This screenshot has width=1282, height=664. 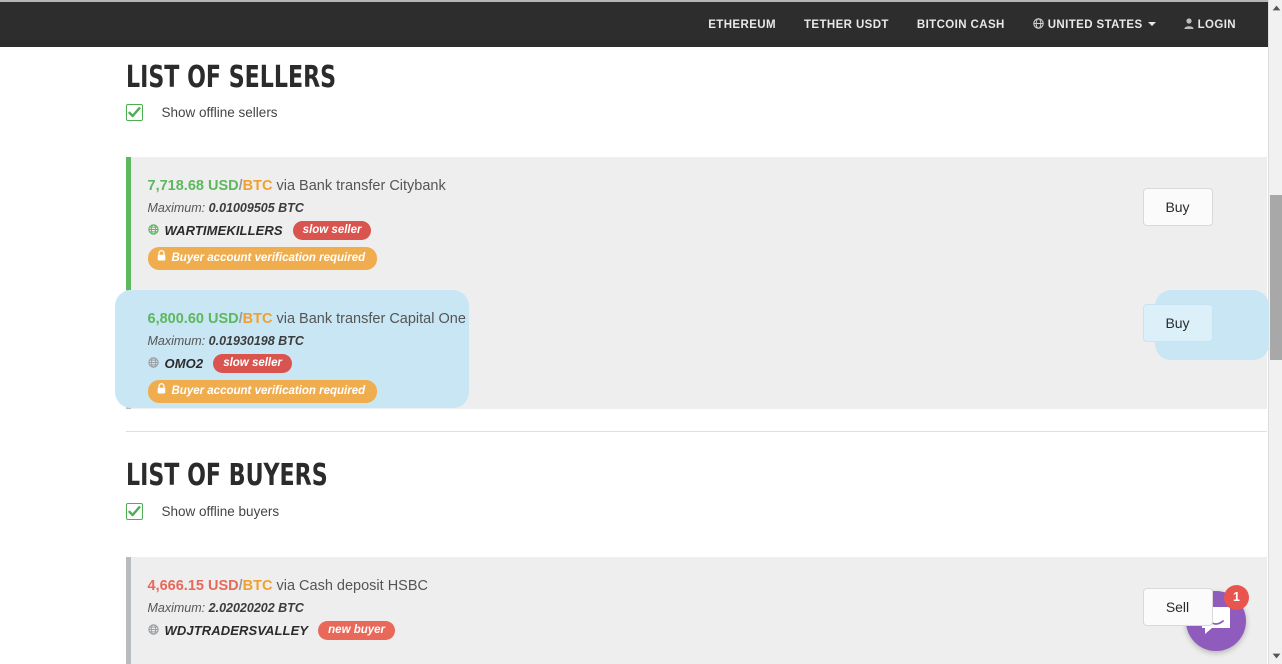 I want to click on scroll-up-arrow-icon, so click(x=1275, y=8).